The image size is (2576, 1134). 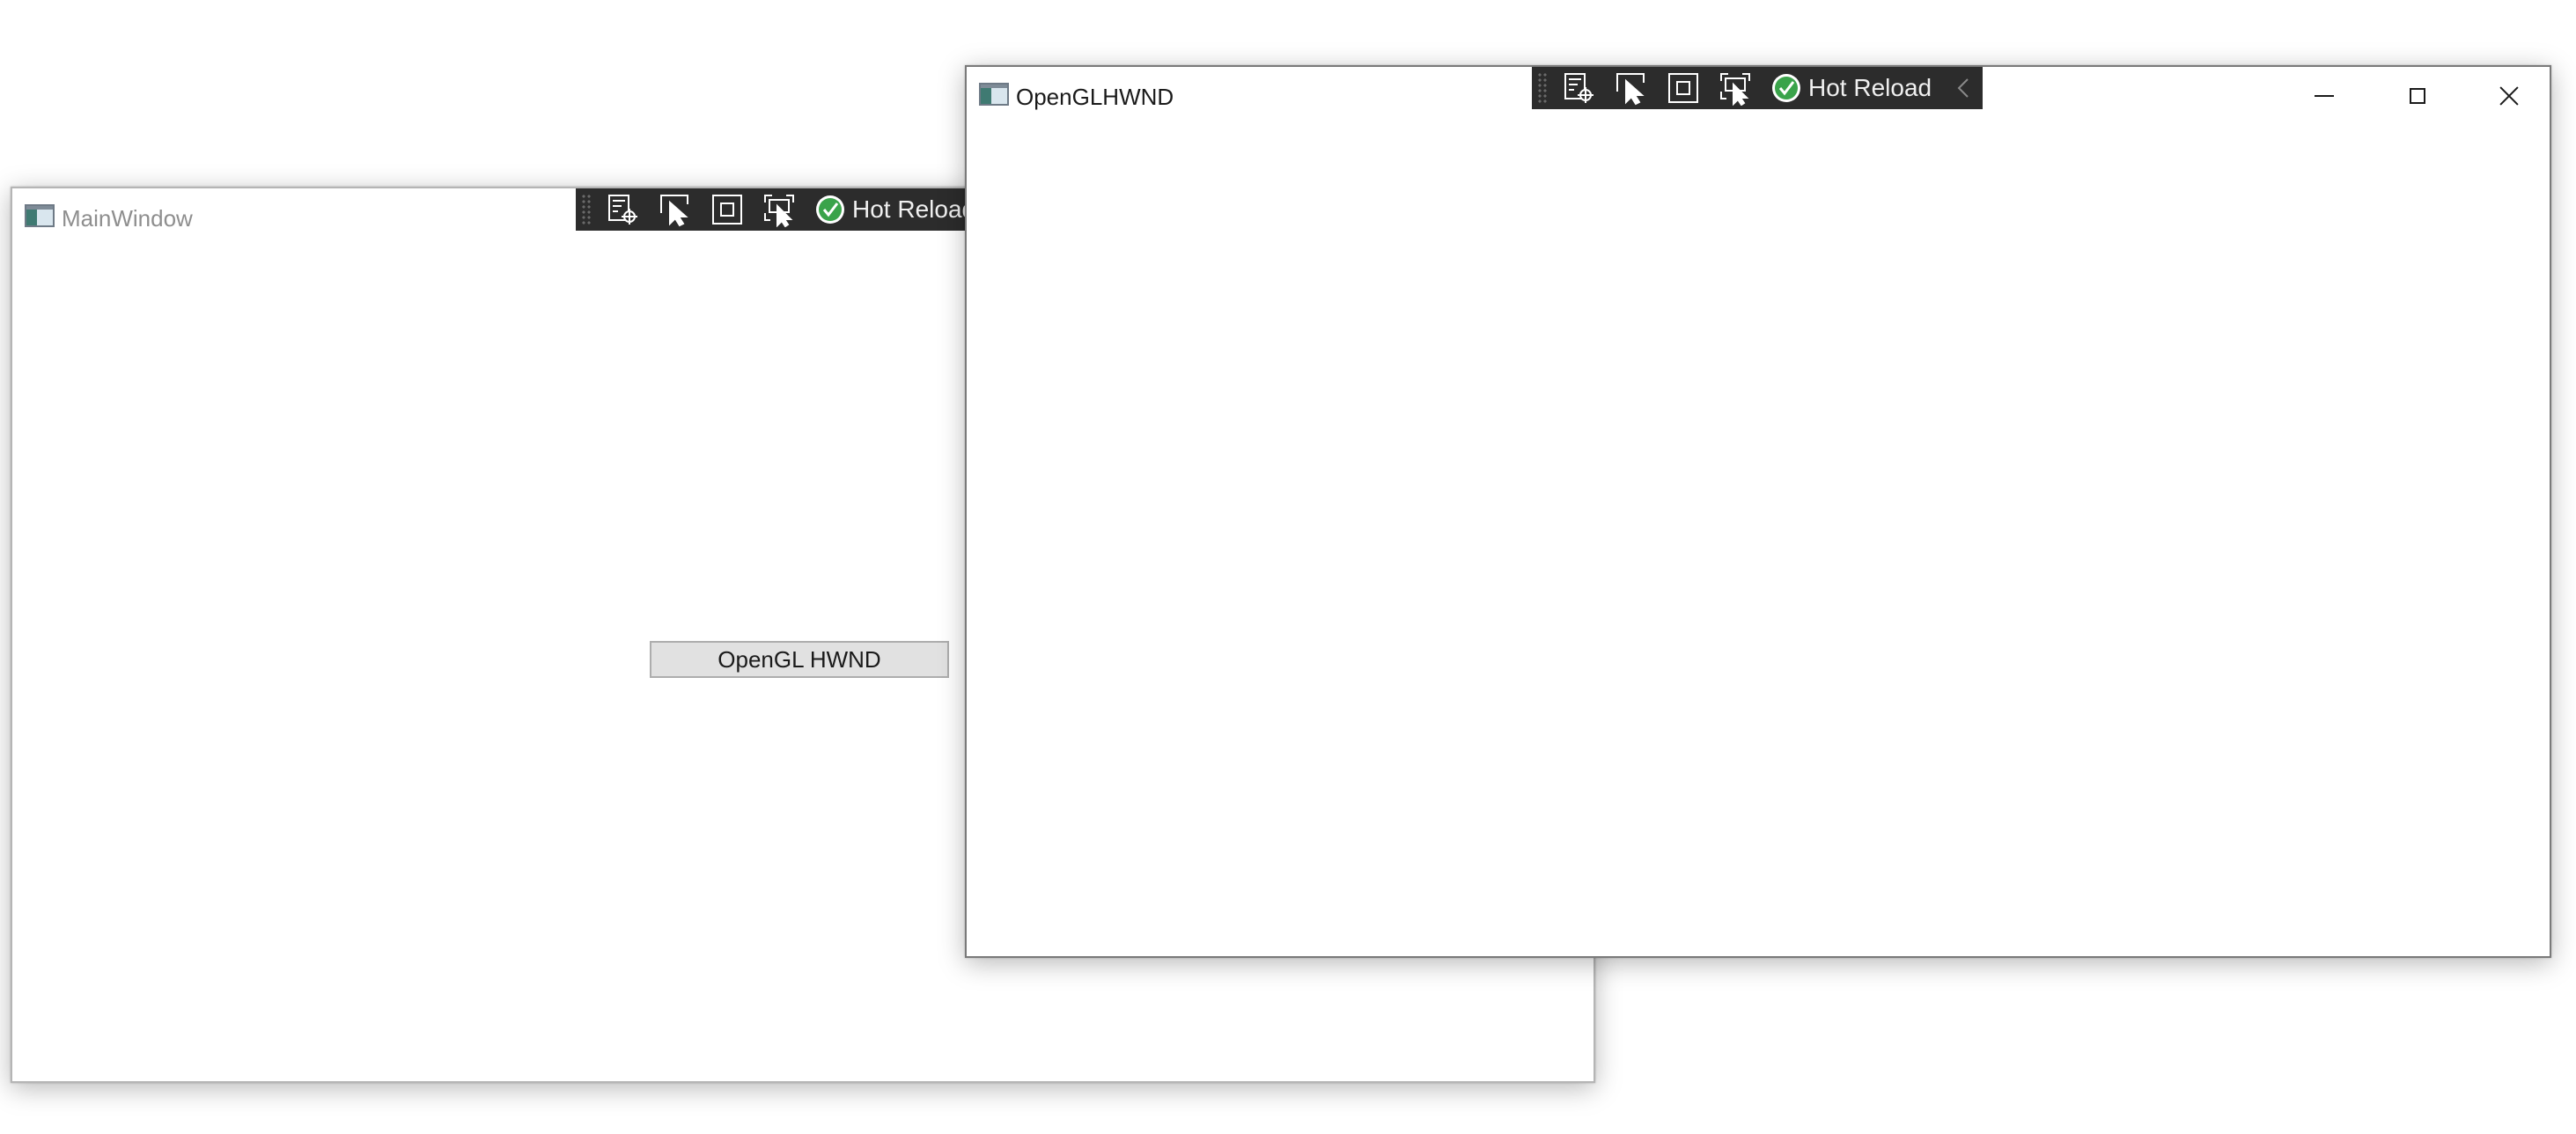 I want to click on opengl-window-titlebar: OpenGLHWND Hot Reload, so click(x=1759, y=95).